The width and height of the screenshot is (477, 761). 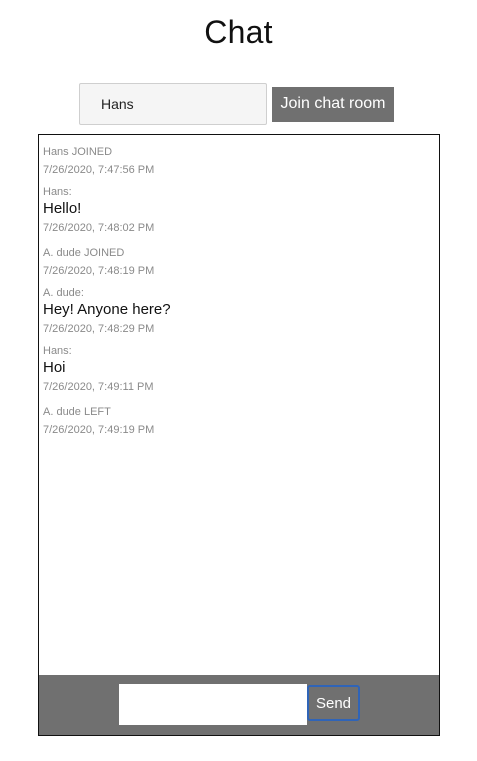 I want to click on timestamp: 7/26/2020, 7:48:02 PM, so click(x=99, y=228).